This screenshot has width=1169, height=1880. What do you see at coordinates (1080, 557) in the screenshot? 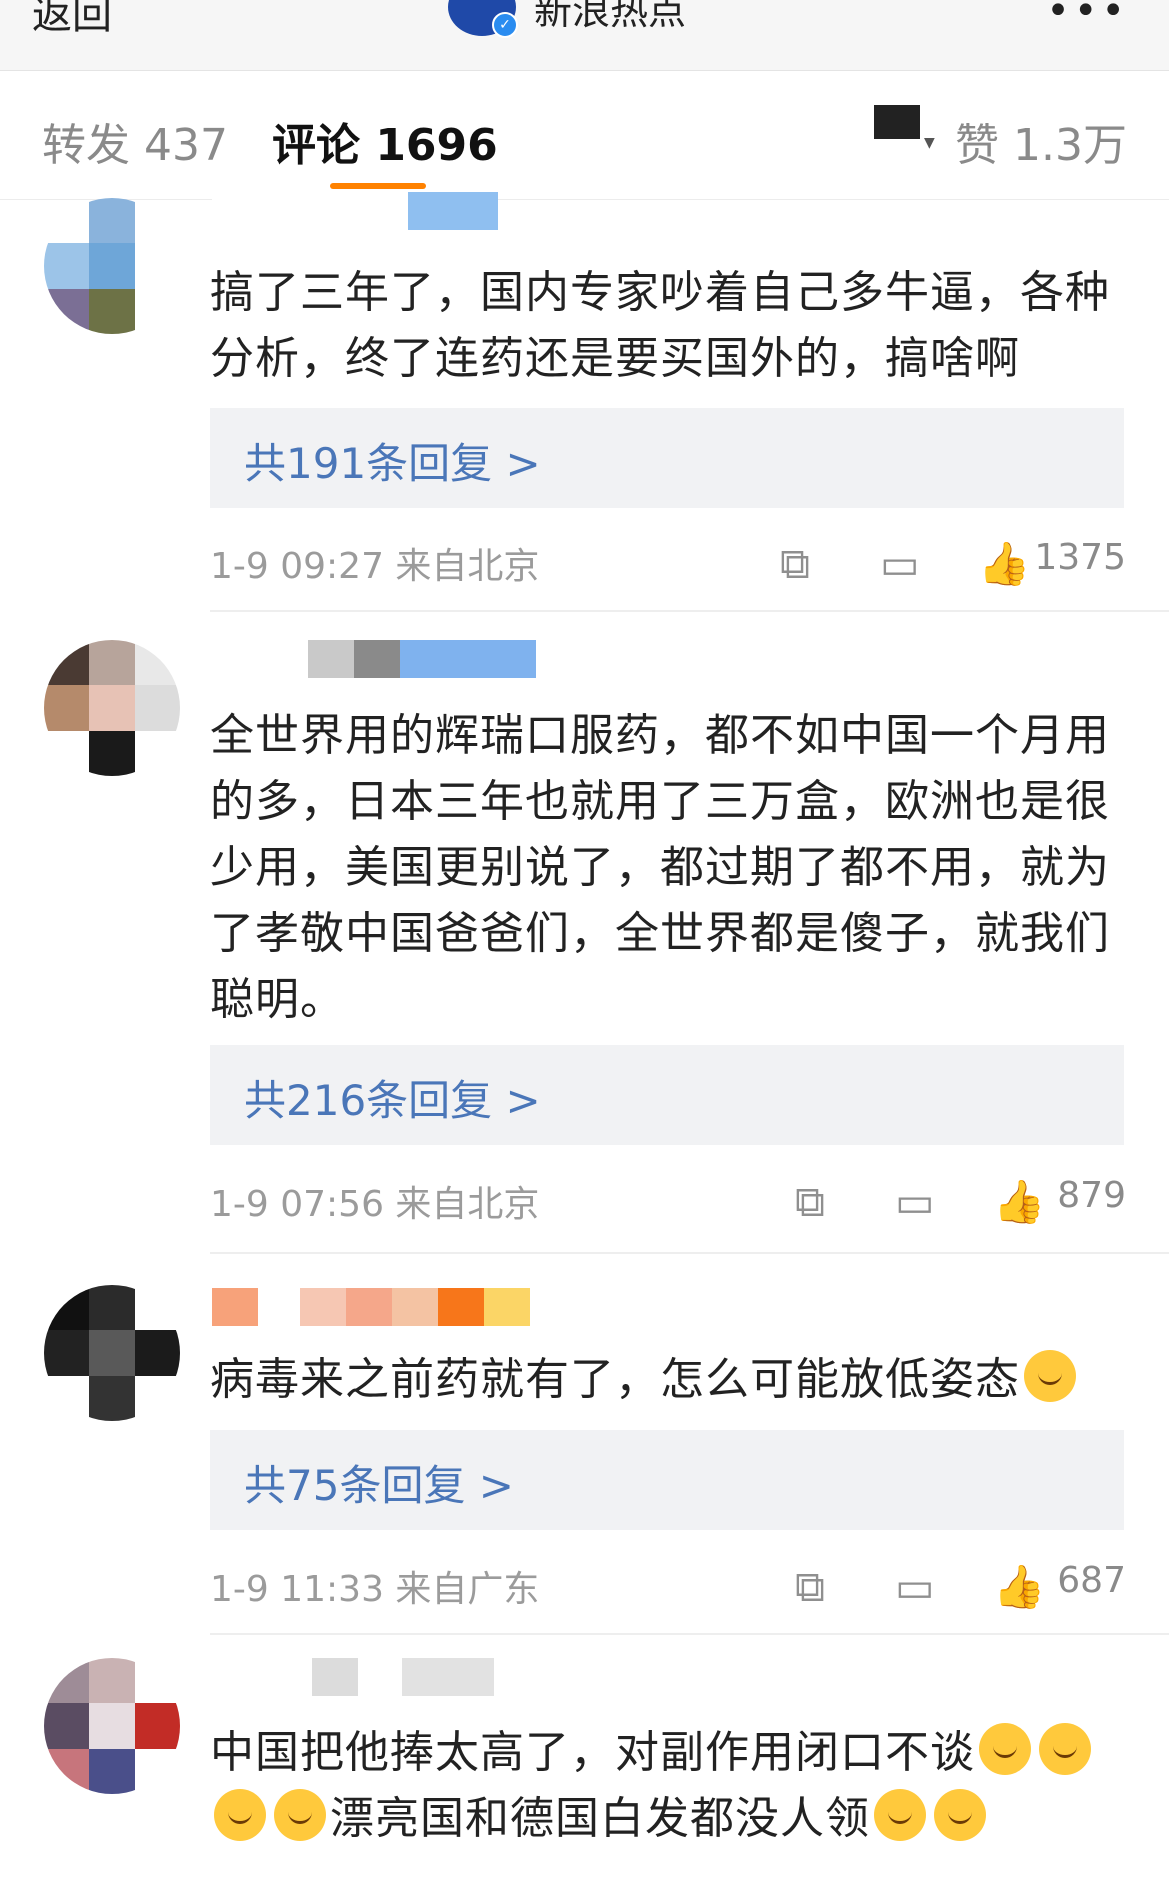
I see `like-count: 1375` at bounding box center [1080, 557].